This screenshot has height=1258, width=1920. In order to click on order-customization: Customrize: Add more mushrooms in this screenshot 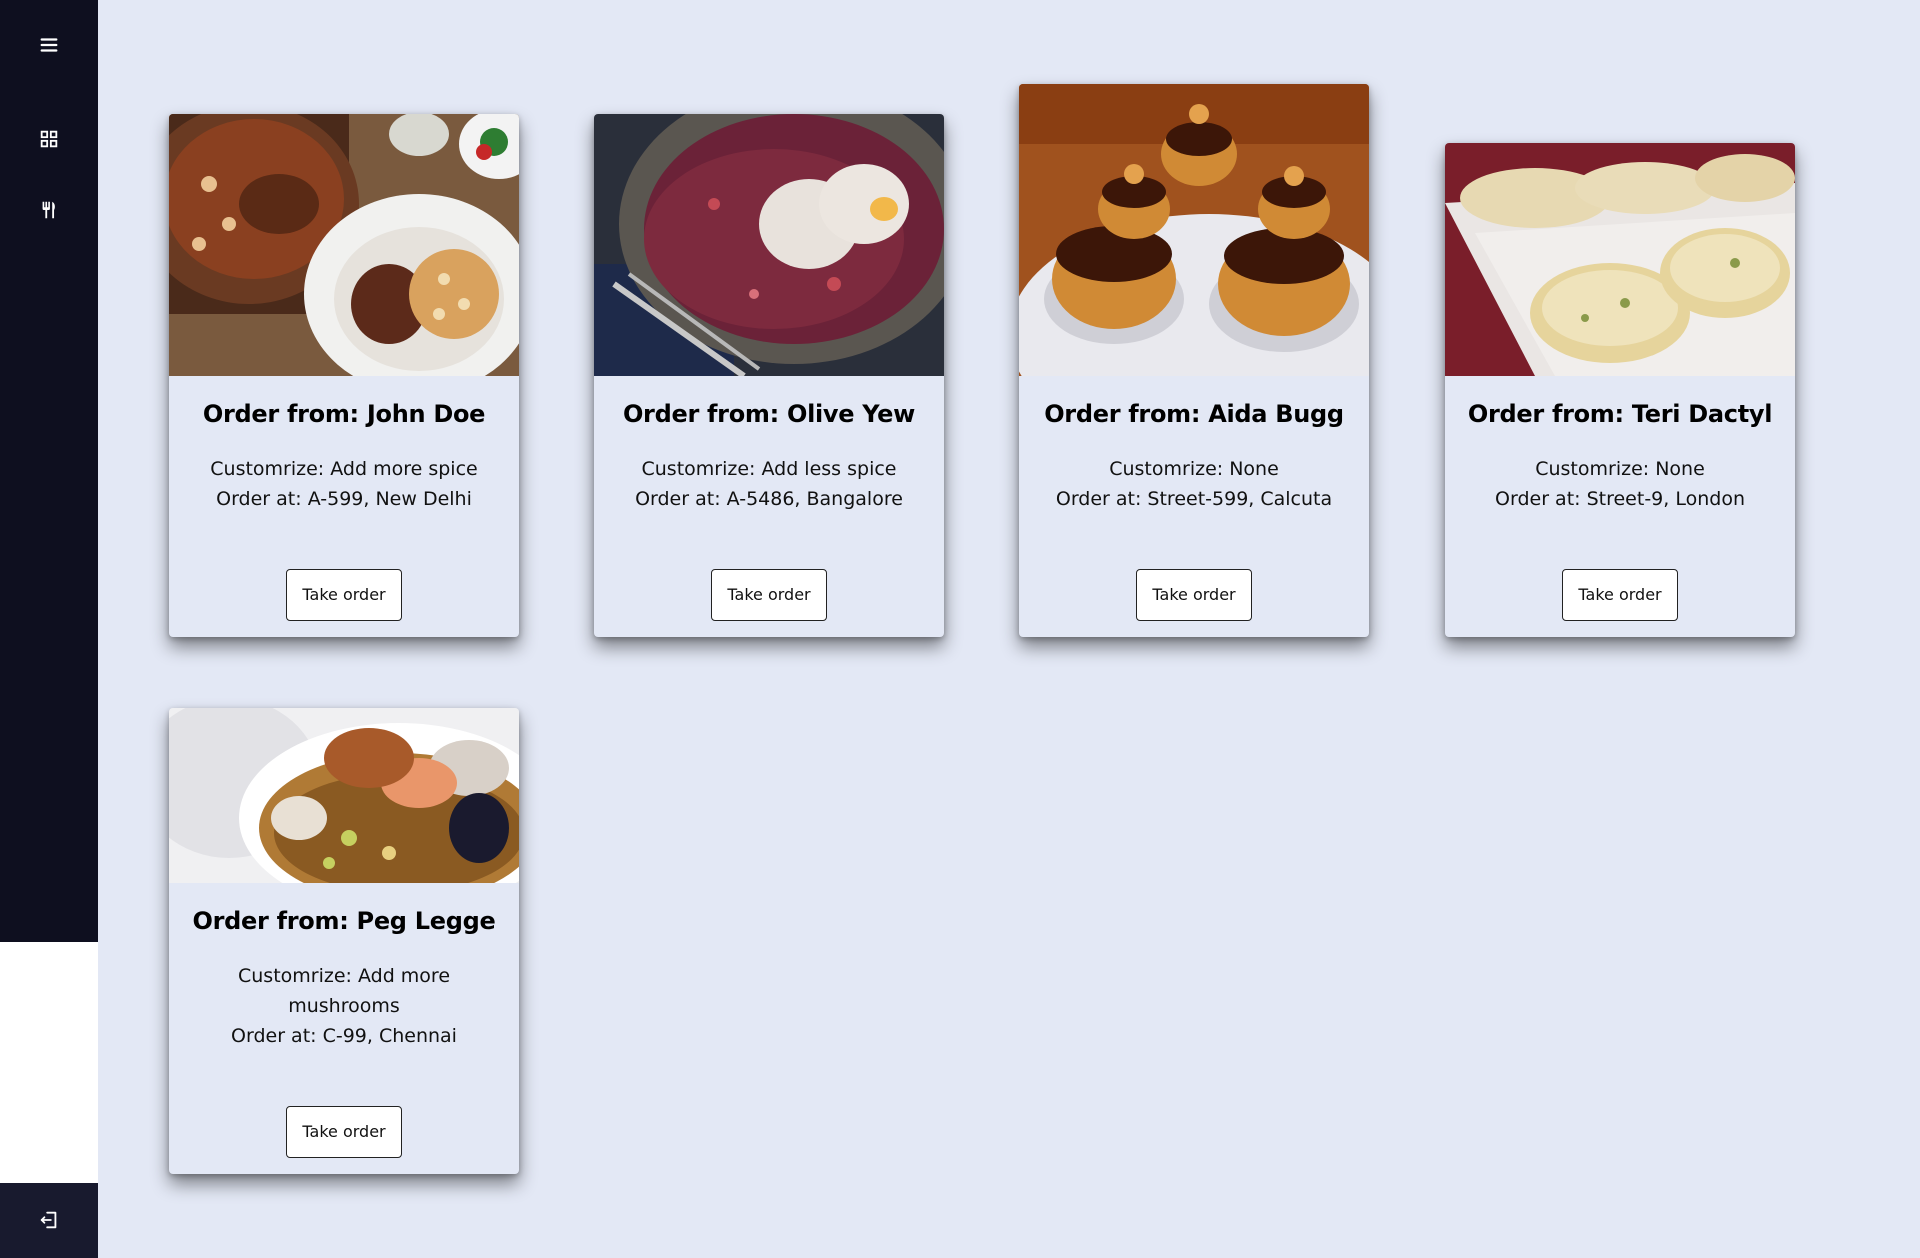, I will do `click(344, 991)`.